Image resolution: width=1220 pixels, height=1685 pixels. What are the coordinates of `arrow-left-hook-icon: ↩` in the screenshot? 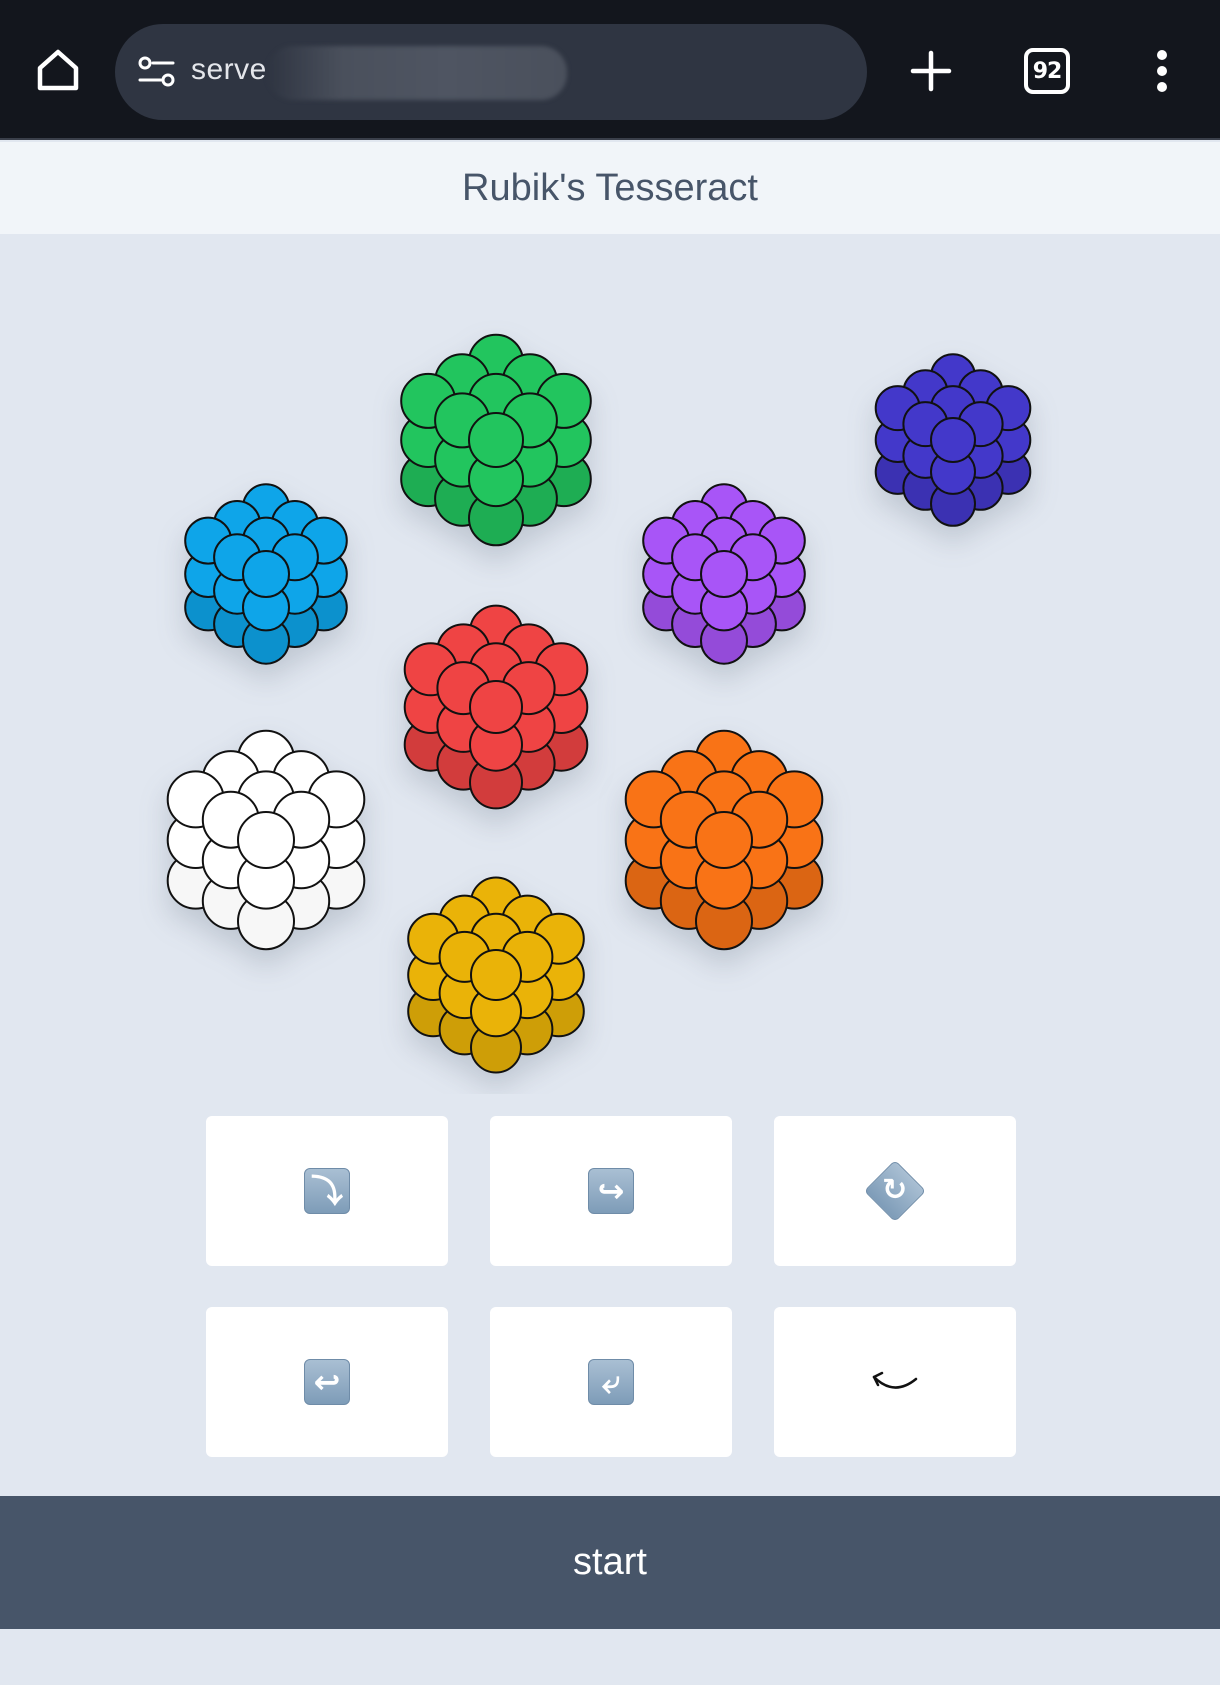 It's located at (327, 1382).